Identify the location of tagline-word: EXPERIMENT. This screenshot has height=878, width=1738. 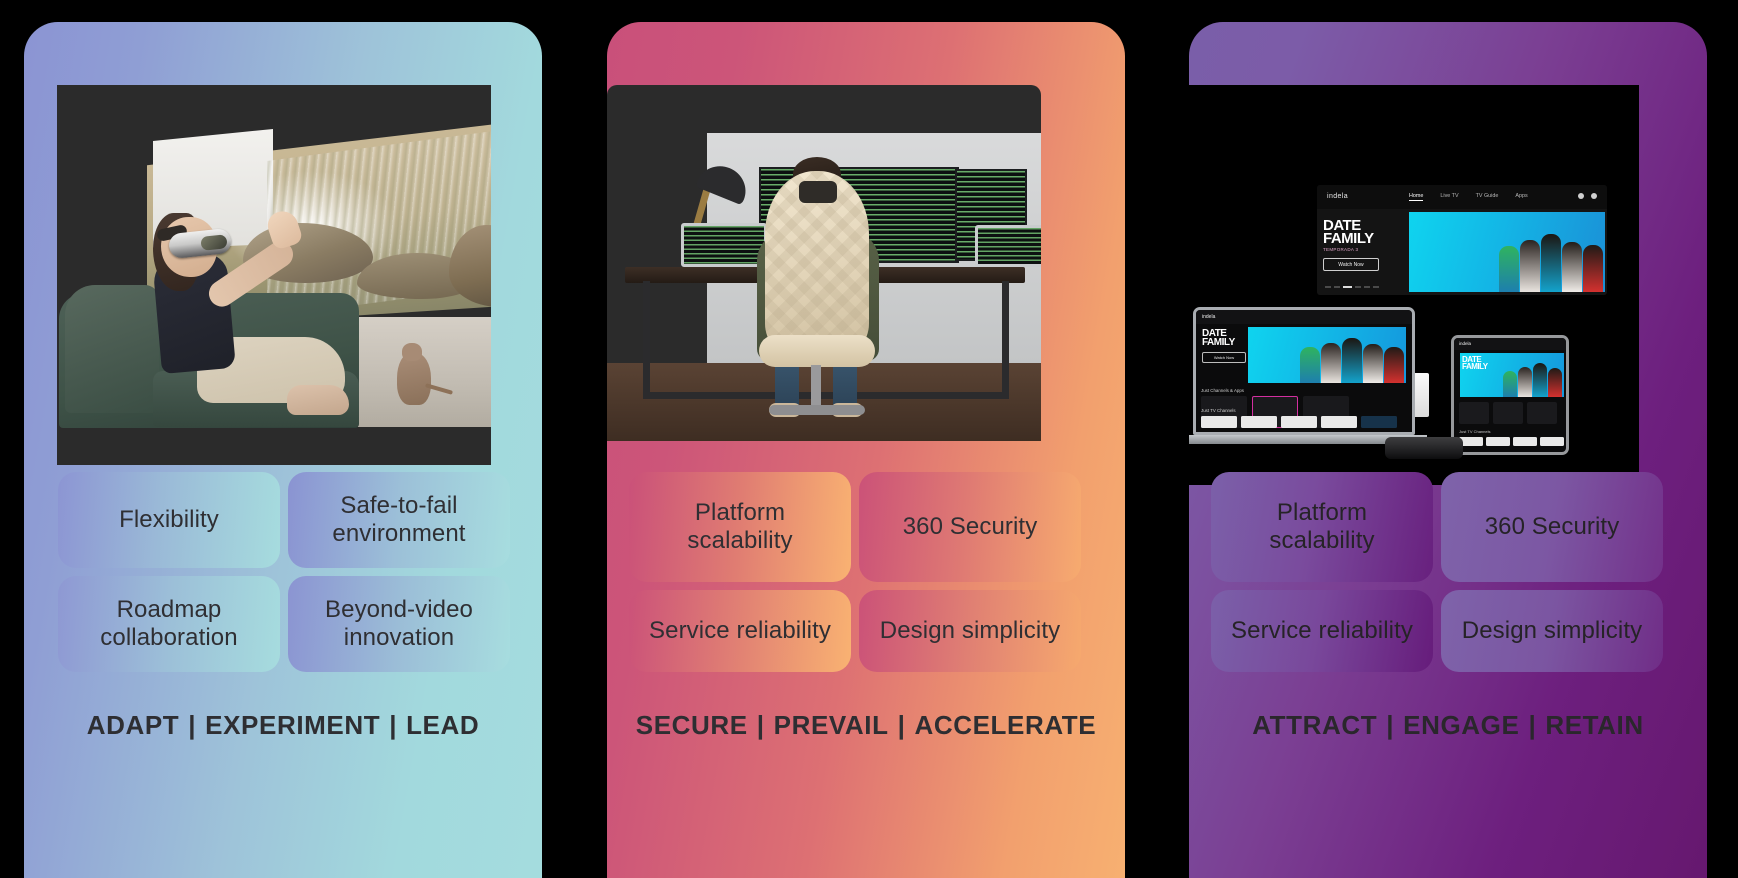
(293, 725).